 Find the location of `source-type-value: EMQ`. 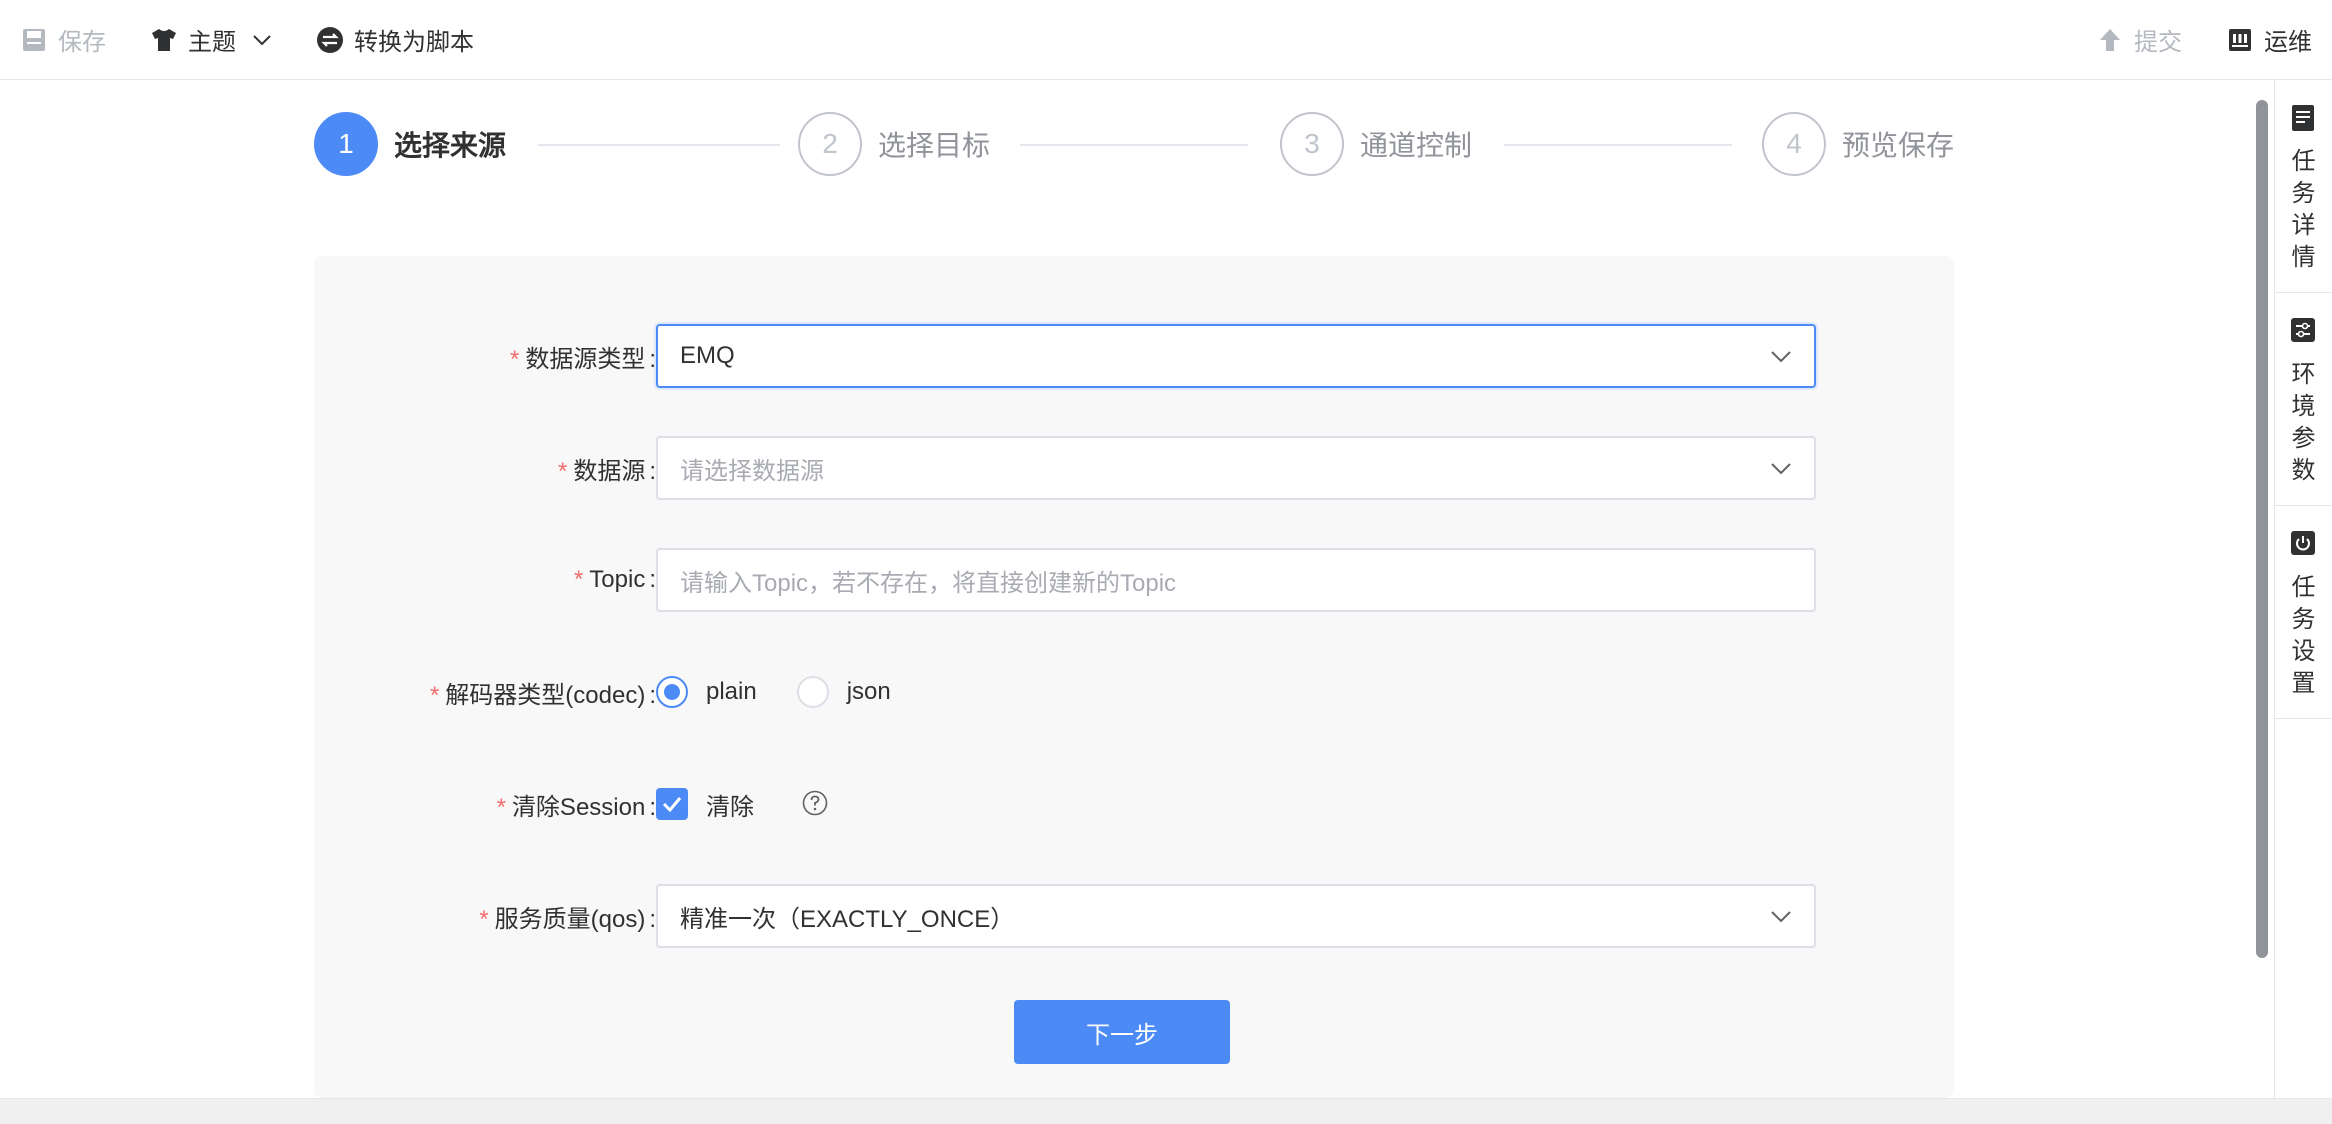

source-type-value: EMQ is located at coordinates (707, 355).